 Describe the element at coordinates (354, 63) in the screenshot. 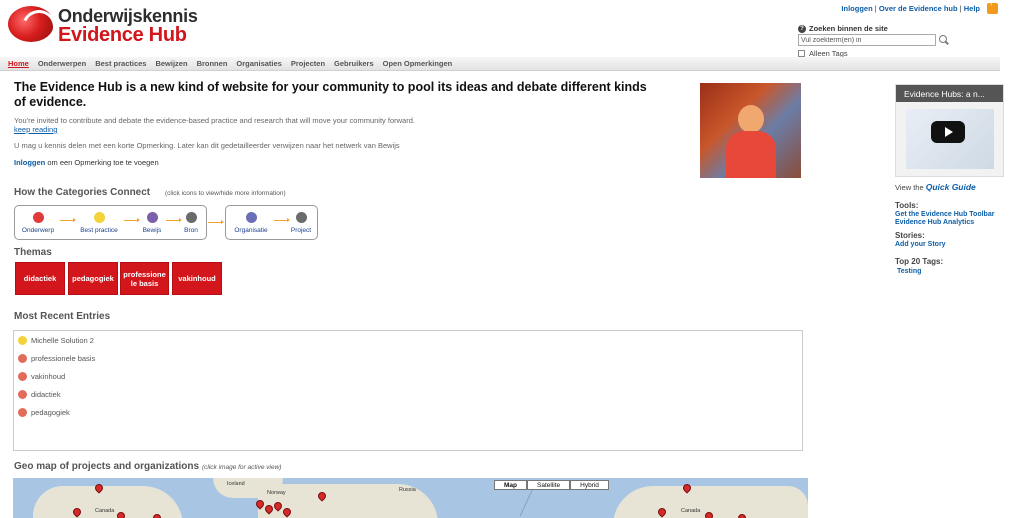

I see `nav-gebruikers: Gebruikers` at that location.